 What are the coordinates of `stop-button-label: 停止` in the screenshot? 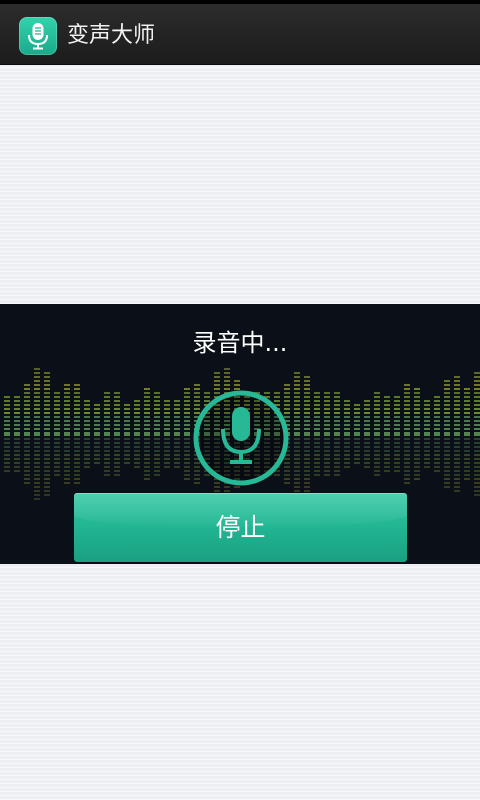 It's located at (240, 527).